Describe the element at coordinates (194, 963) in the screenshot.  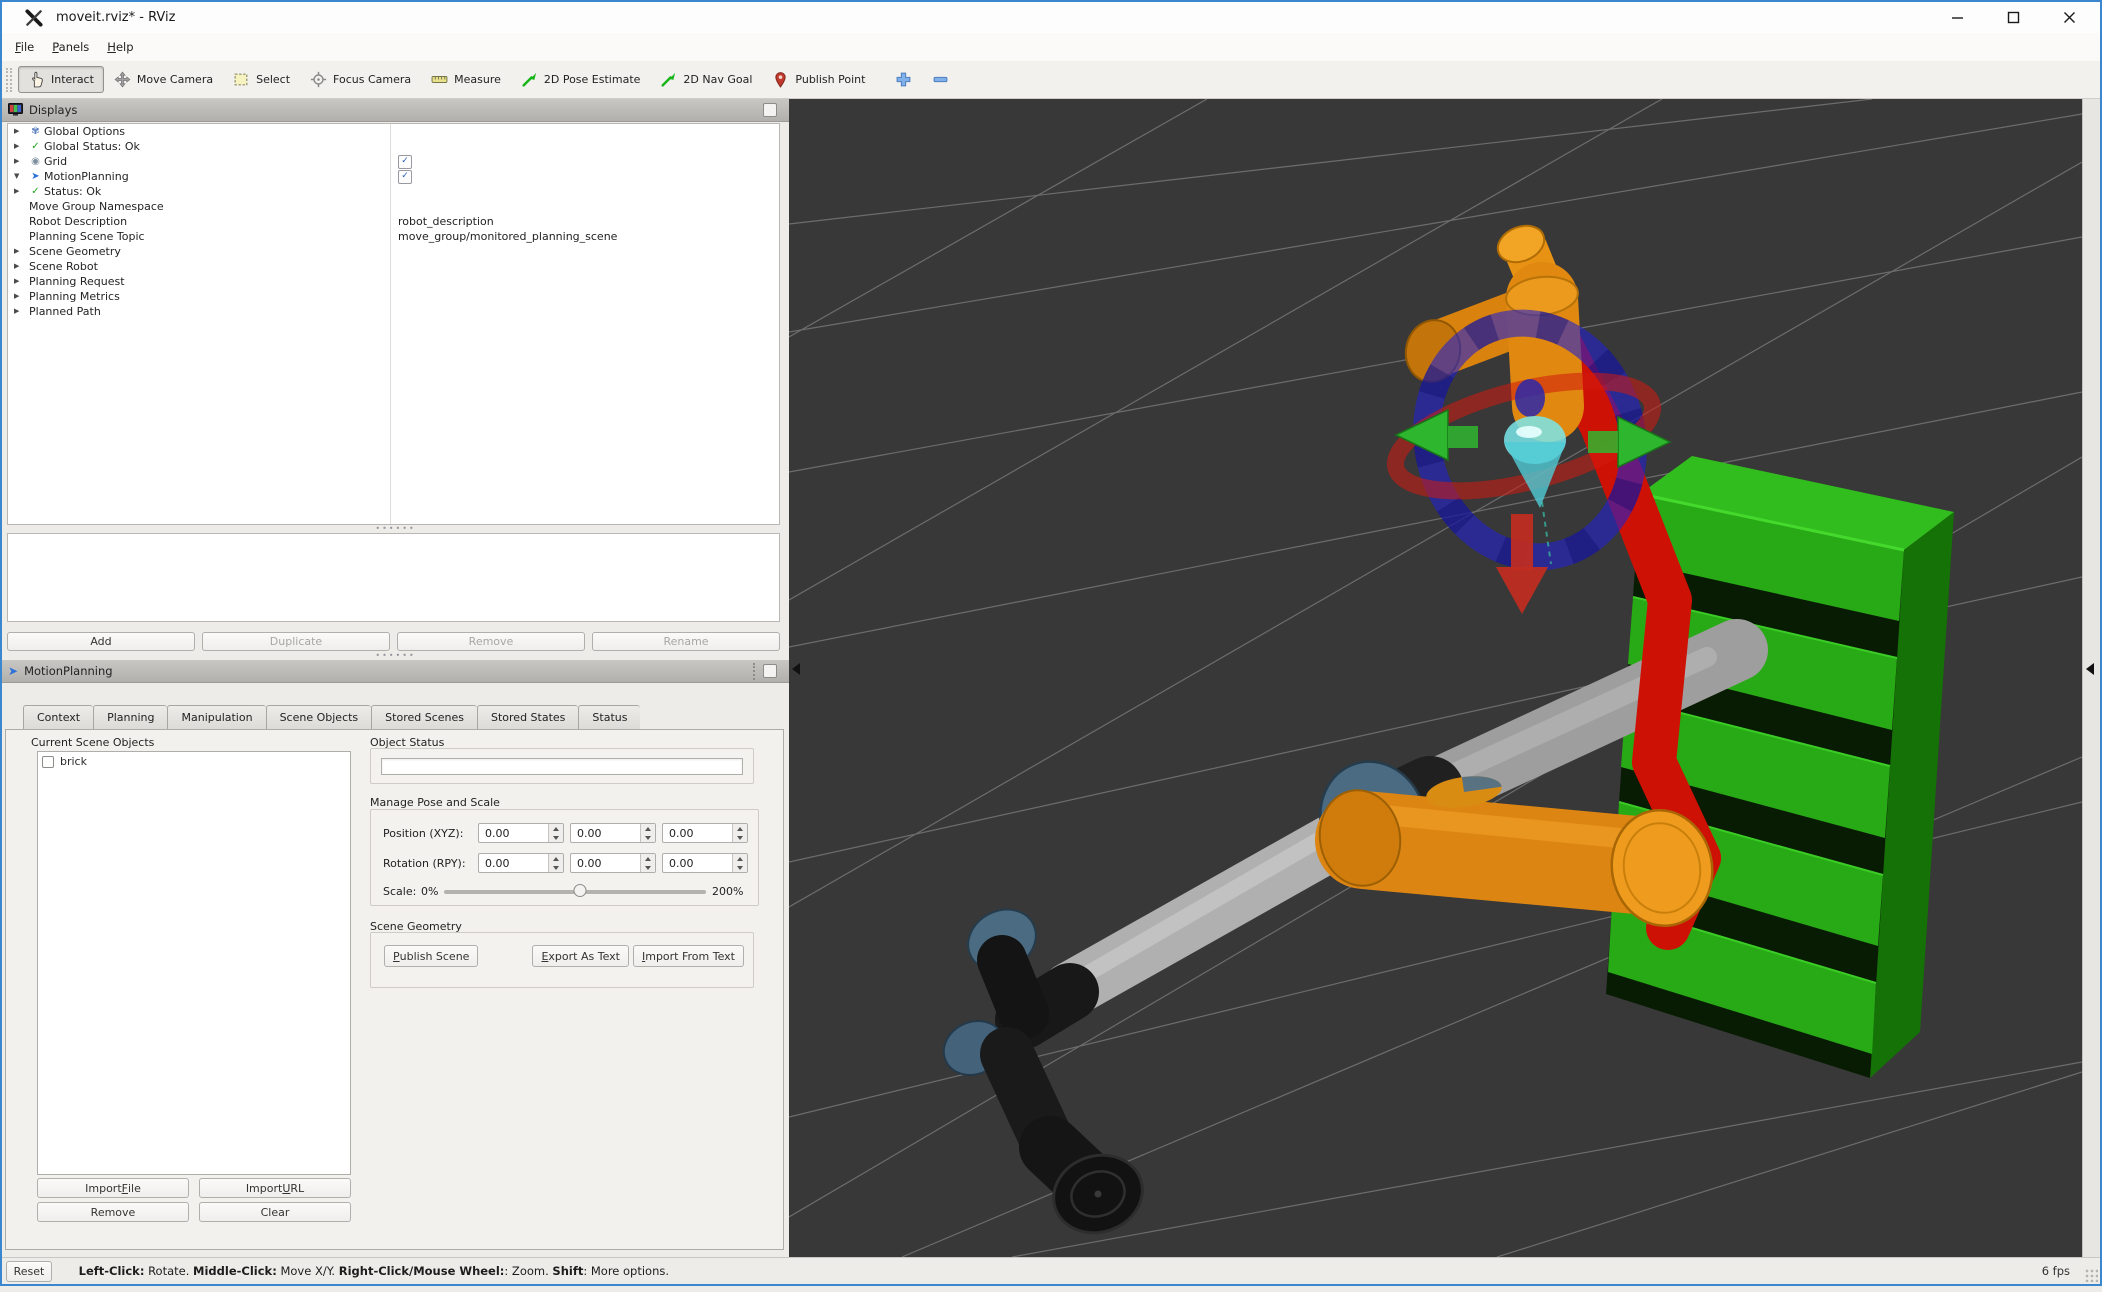
I see `scene-objects-list: brick` at that location.